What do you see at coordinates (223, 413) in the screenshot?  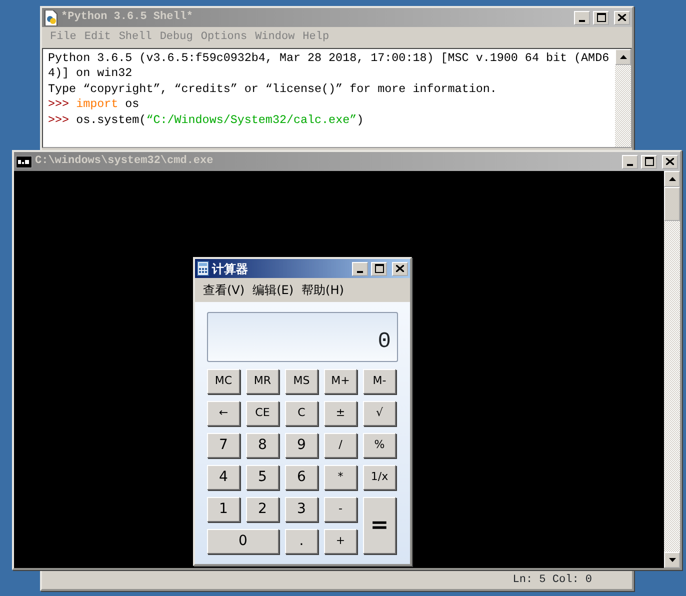 I see `calculator-key: ←` at bounding box center [223, 413].